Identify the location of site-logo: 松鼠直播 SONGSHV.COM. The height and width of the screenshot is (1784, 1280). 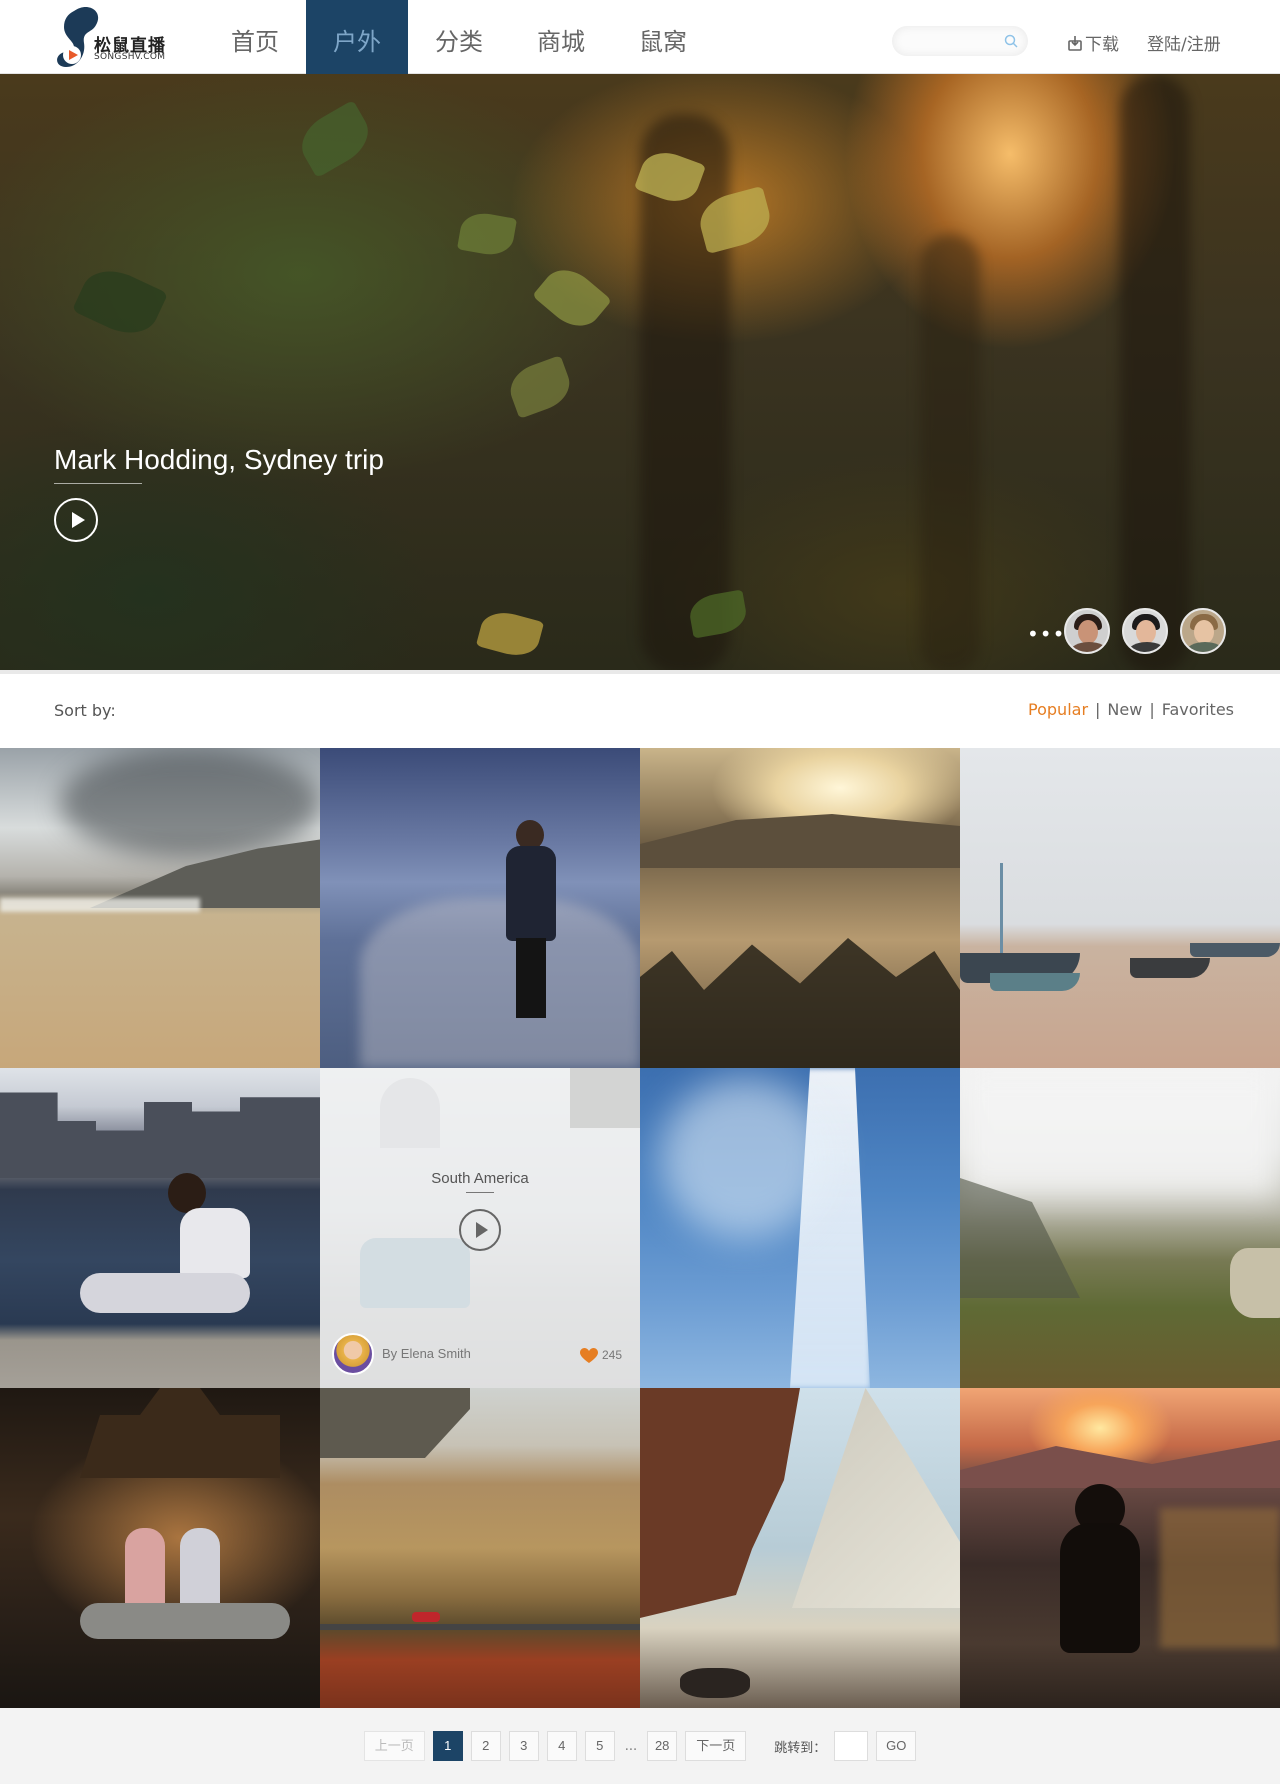
(112, 38).